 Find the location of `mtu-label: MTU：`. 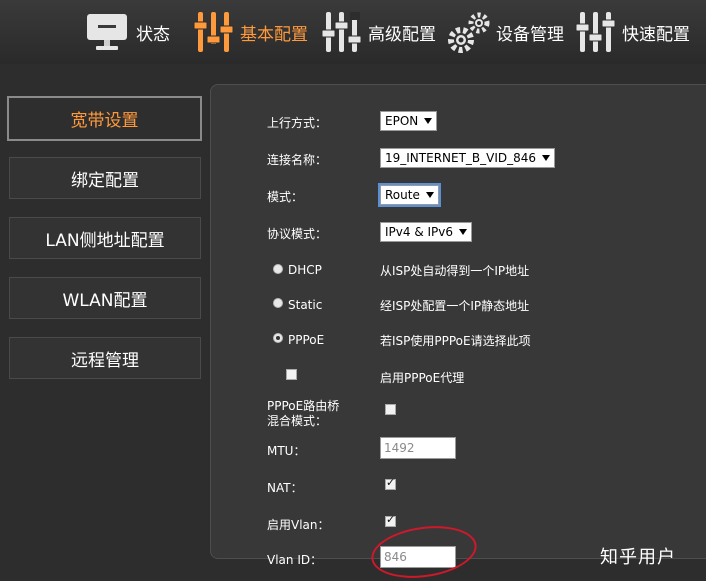

mtu-label: MTU： is located at coordinates (286, 451).